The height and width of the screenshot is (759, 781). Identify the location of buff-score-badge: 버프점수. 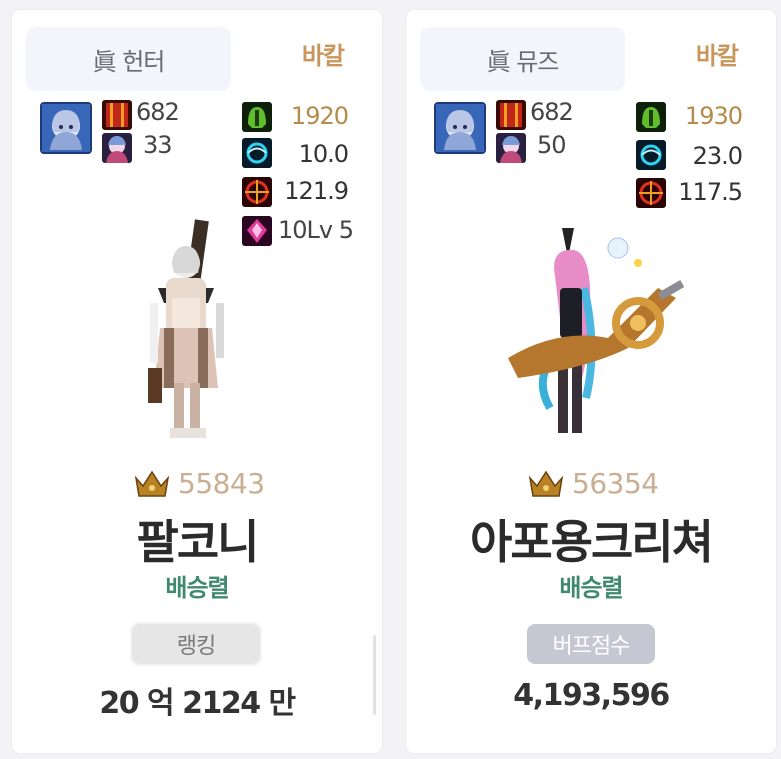
(591, 644).